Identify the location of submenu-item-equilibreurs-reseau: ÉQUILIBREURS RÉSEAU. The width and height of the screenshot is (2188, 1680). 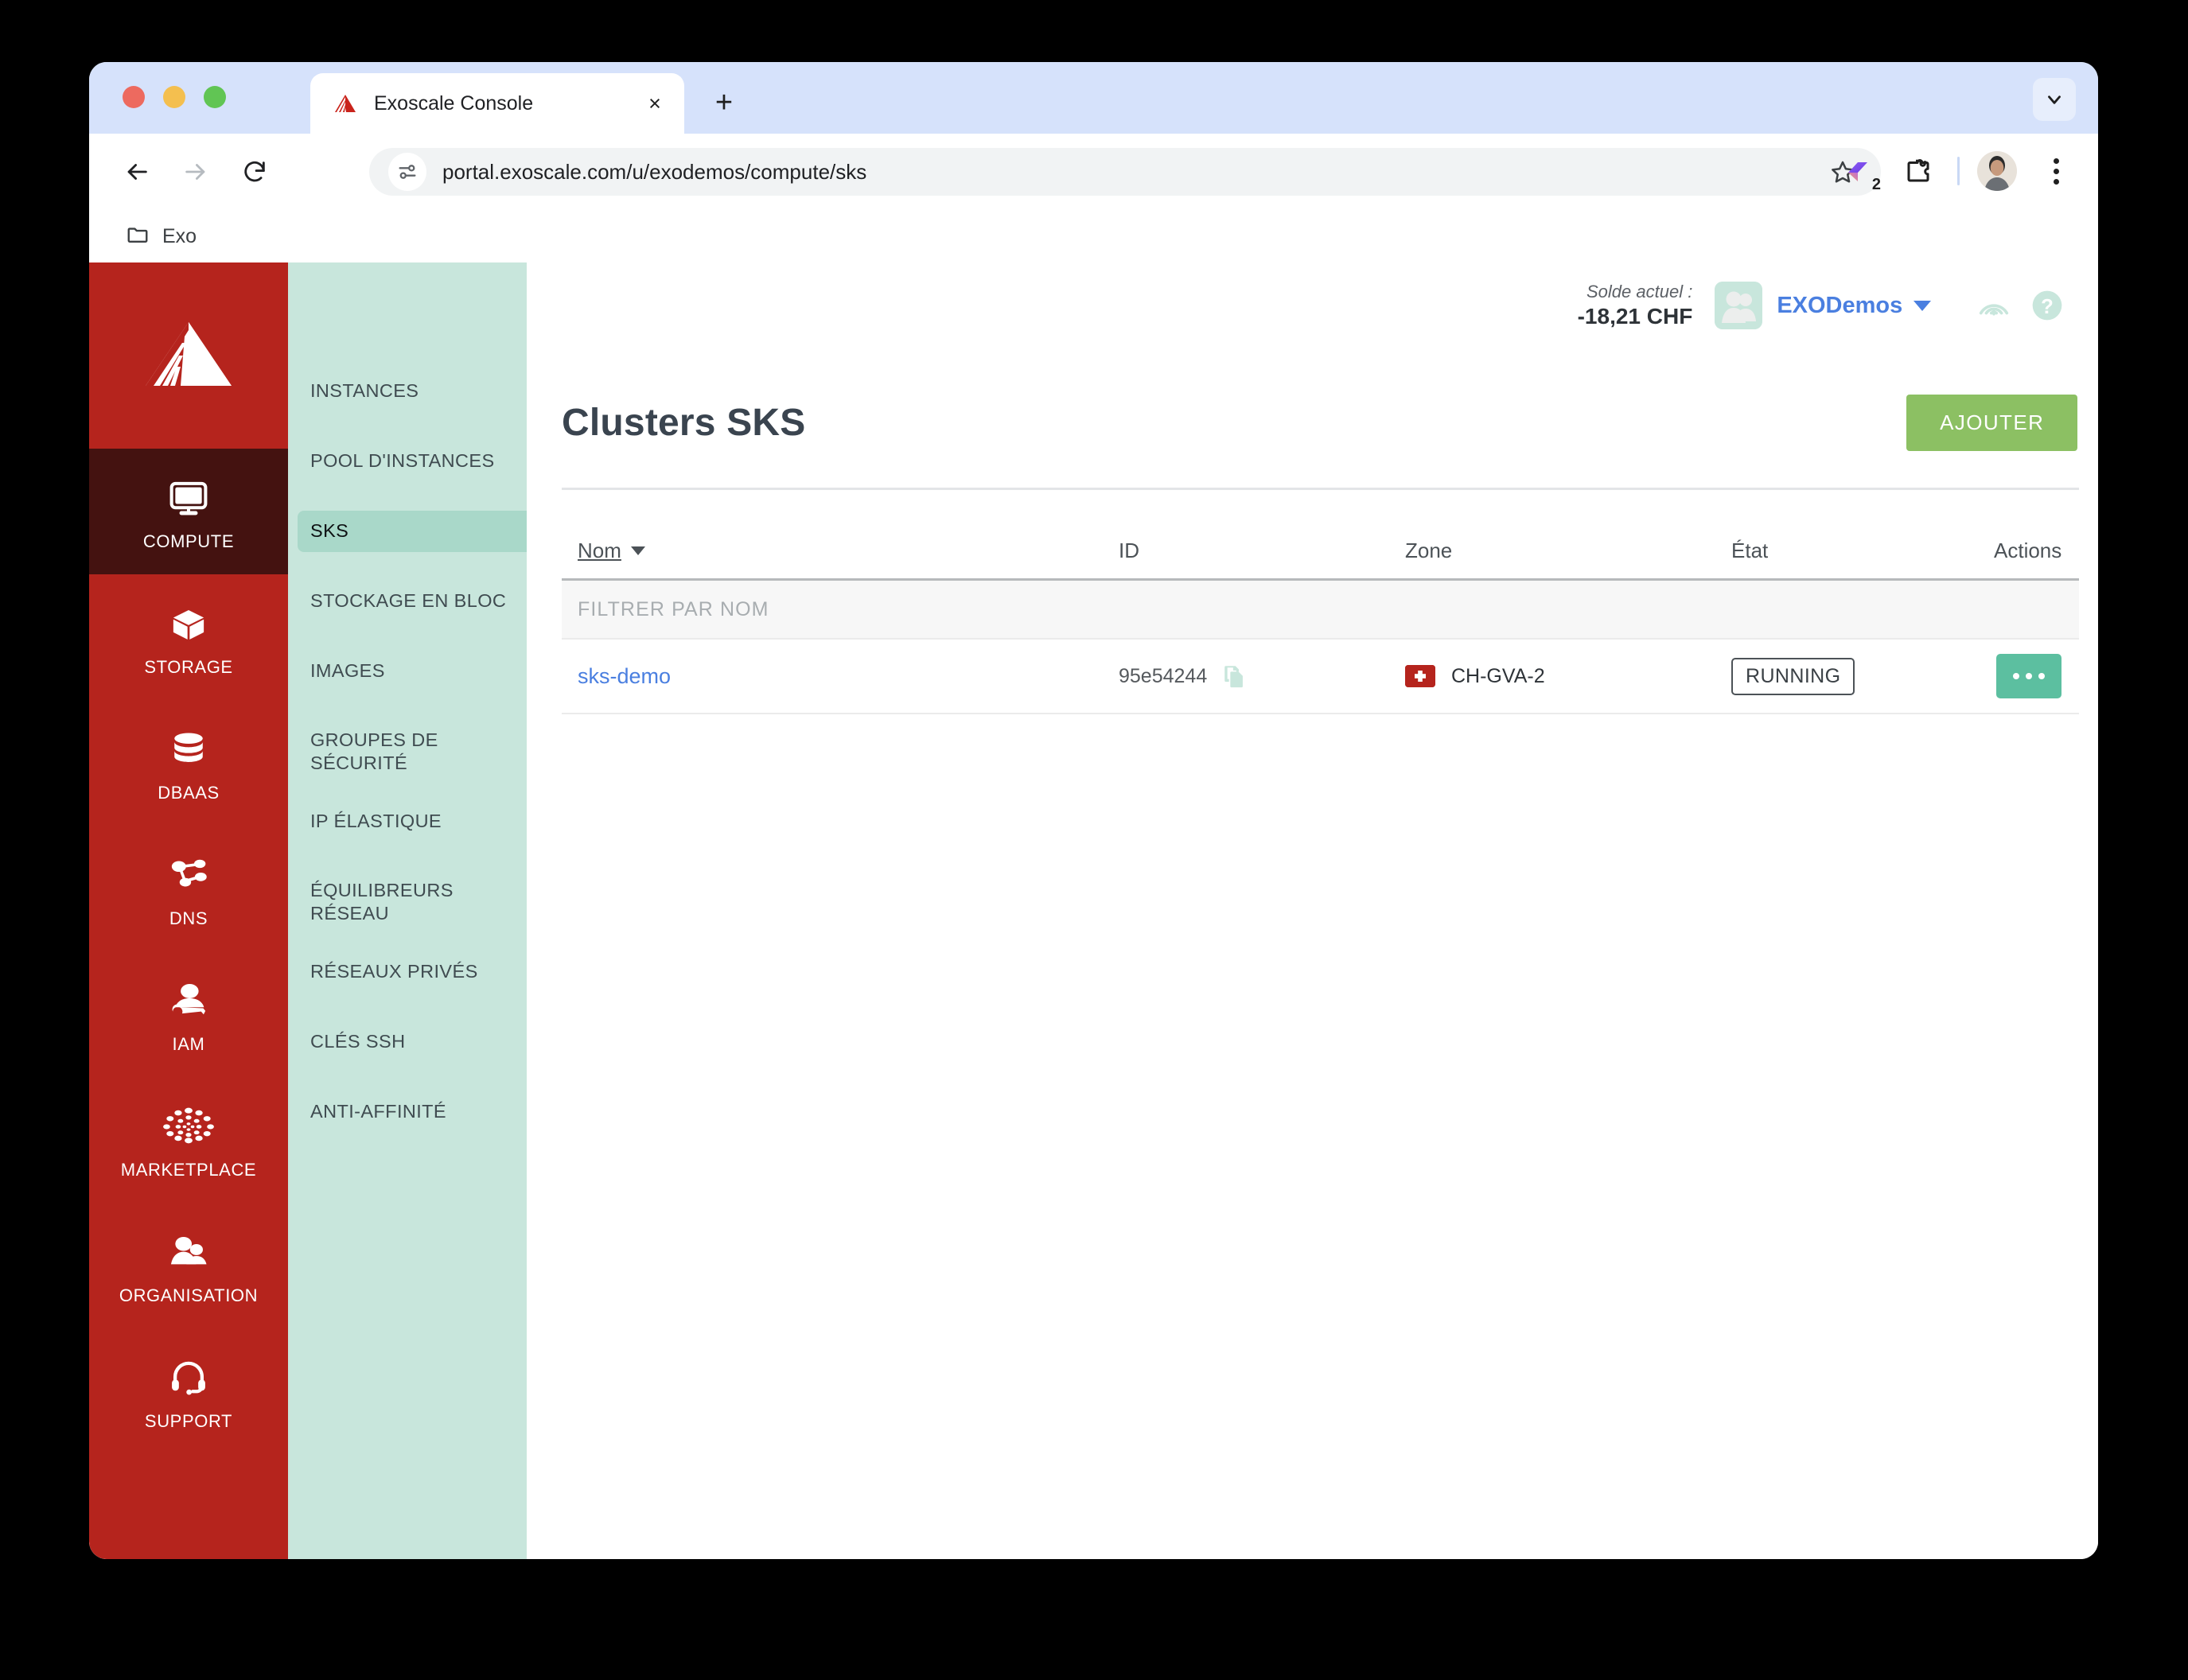
(407, 902).